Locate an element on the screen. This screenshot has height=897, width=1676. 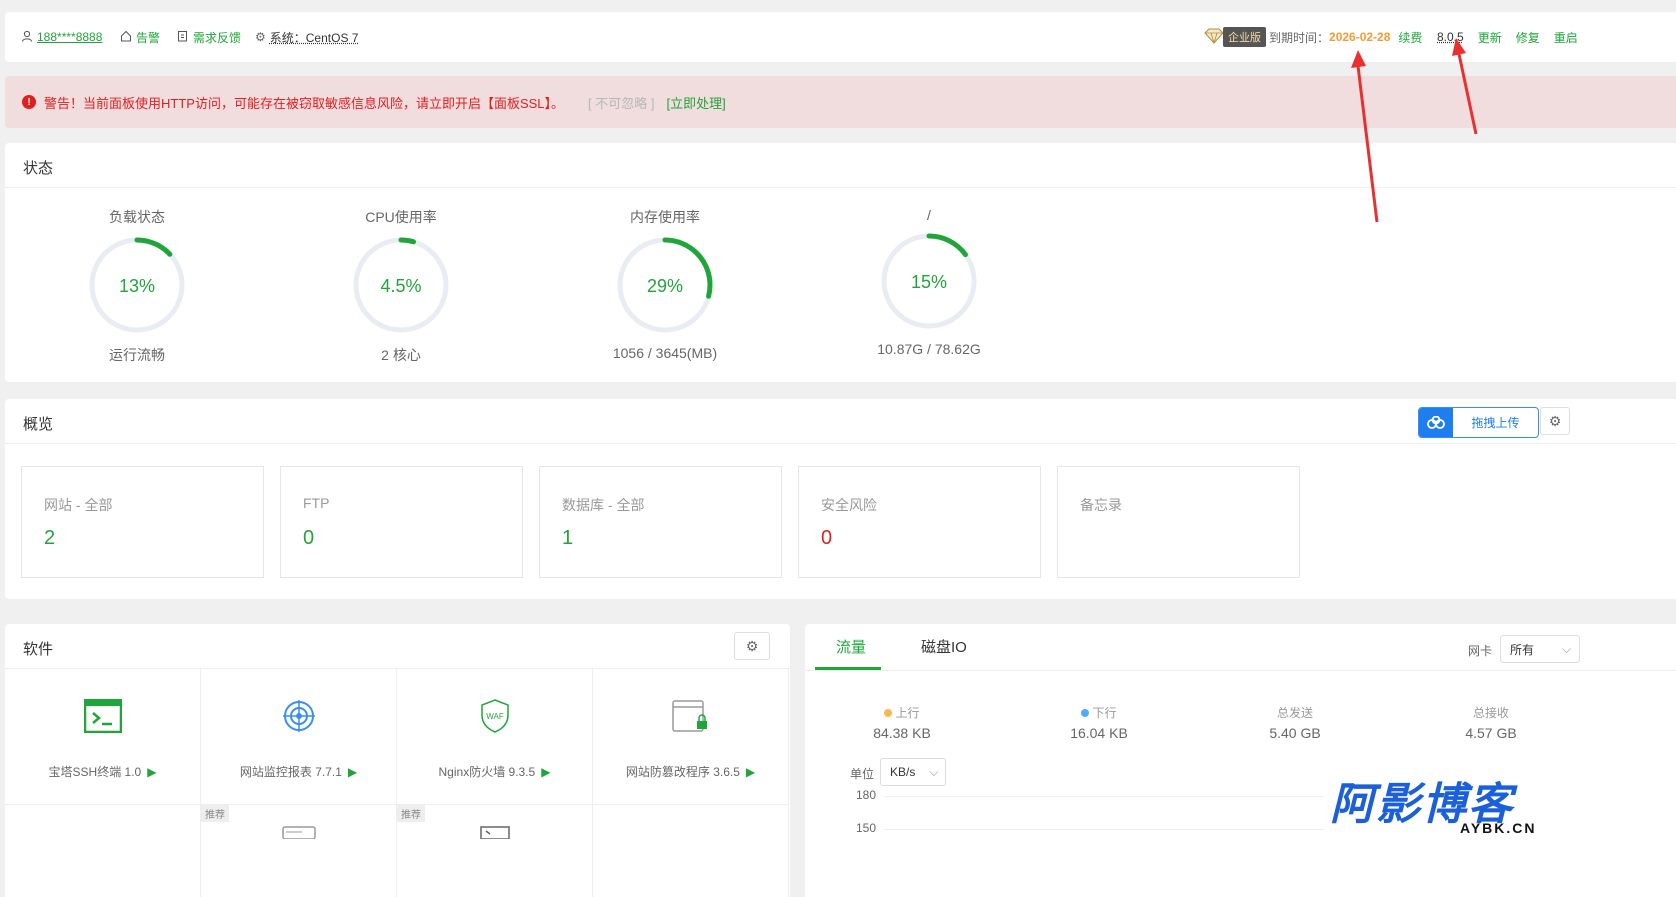
watermark-sub: AYBK.CN is located at coordinates (1498, 828).